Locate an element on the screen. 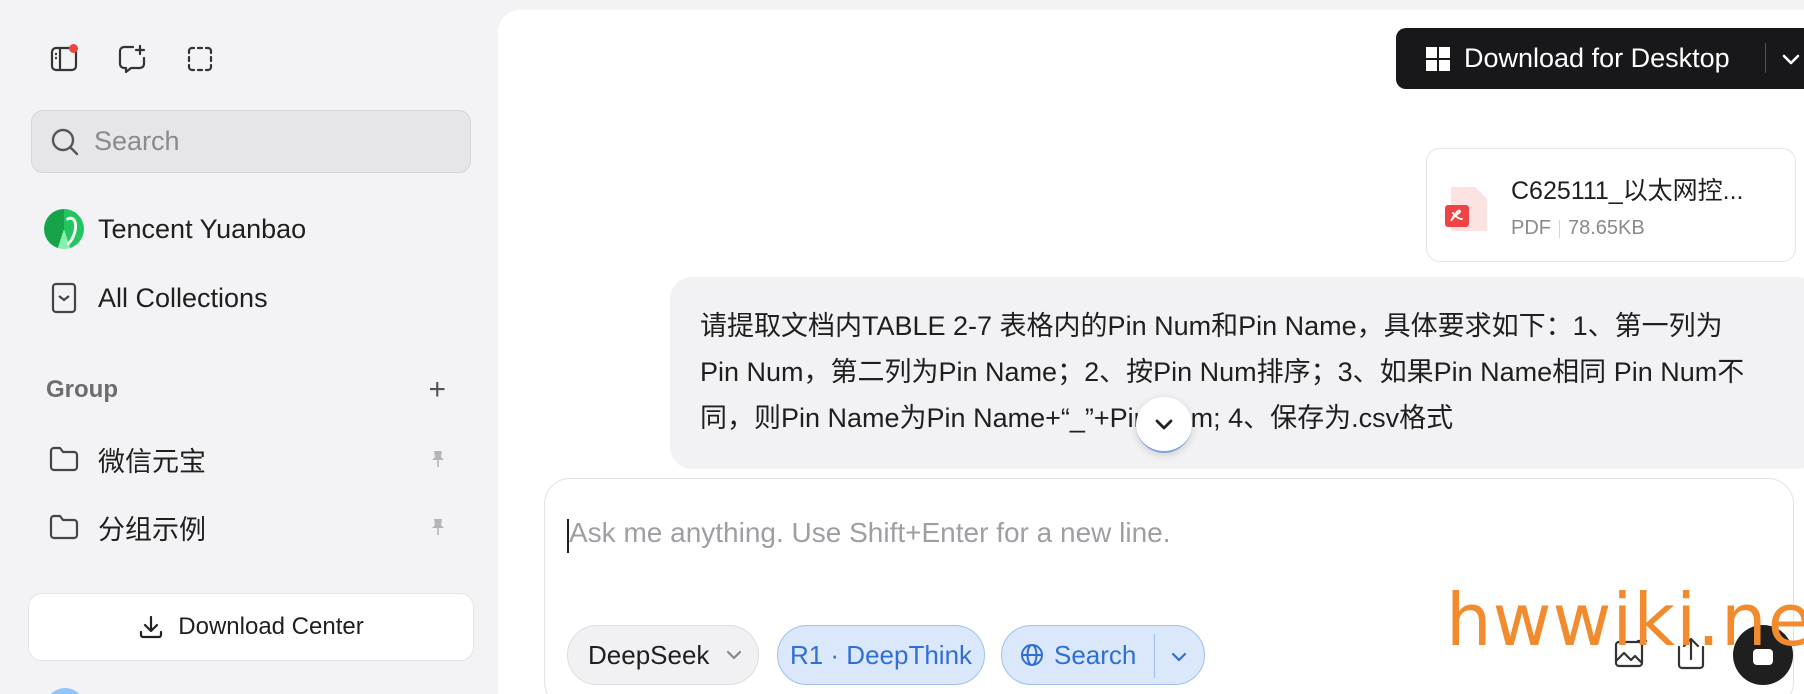 This screenshot has height=694, width=1804. attachment-card: C625111_以太网控... PDF 78.65KB is located at coordinates (1611, 205).